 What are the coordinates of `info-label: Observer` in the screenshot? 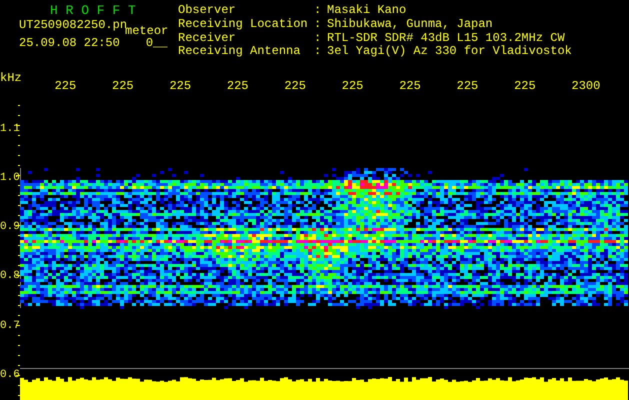 It's located at (207, 11).